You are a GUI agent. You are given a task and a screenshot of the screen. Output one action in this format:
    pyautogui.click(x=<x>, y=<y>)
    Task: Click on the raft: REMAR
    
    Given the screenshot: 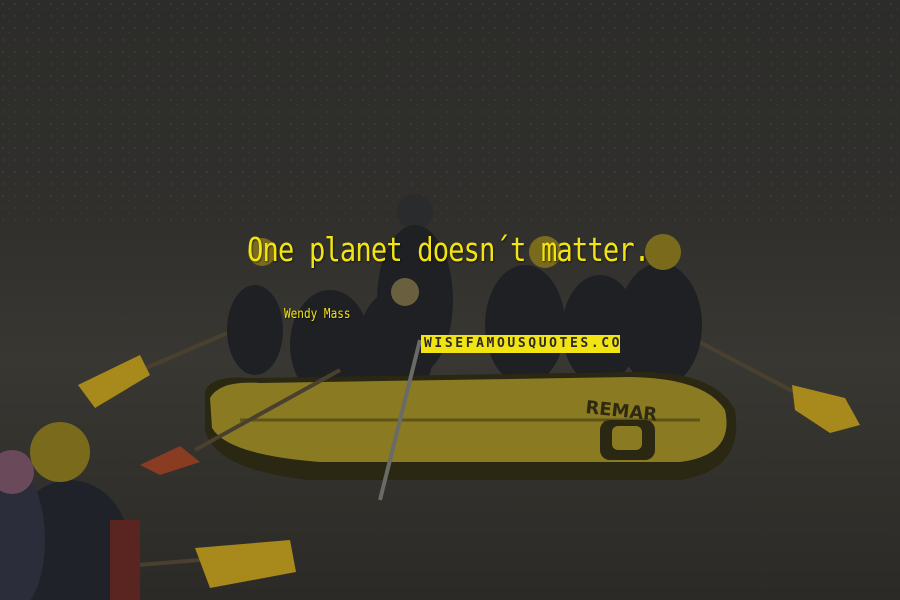 What is the action you would take?
    pyautogui.click(x=471, y=426)
    